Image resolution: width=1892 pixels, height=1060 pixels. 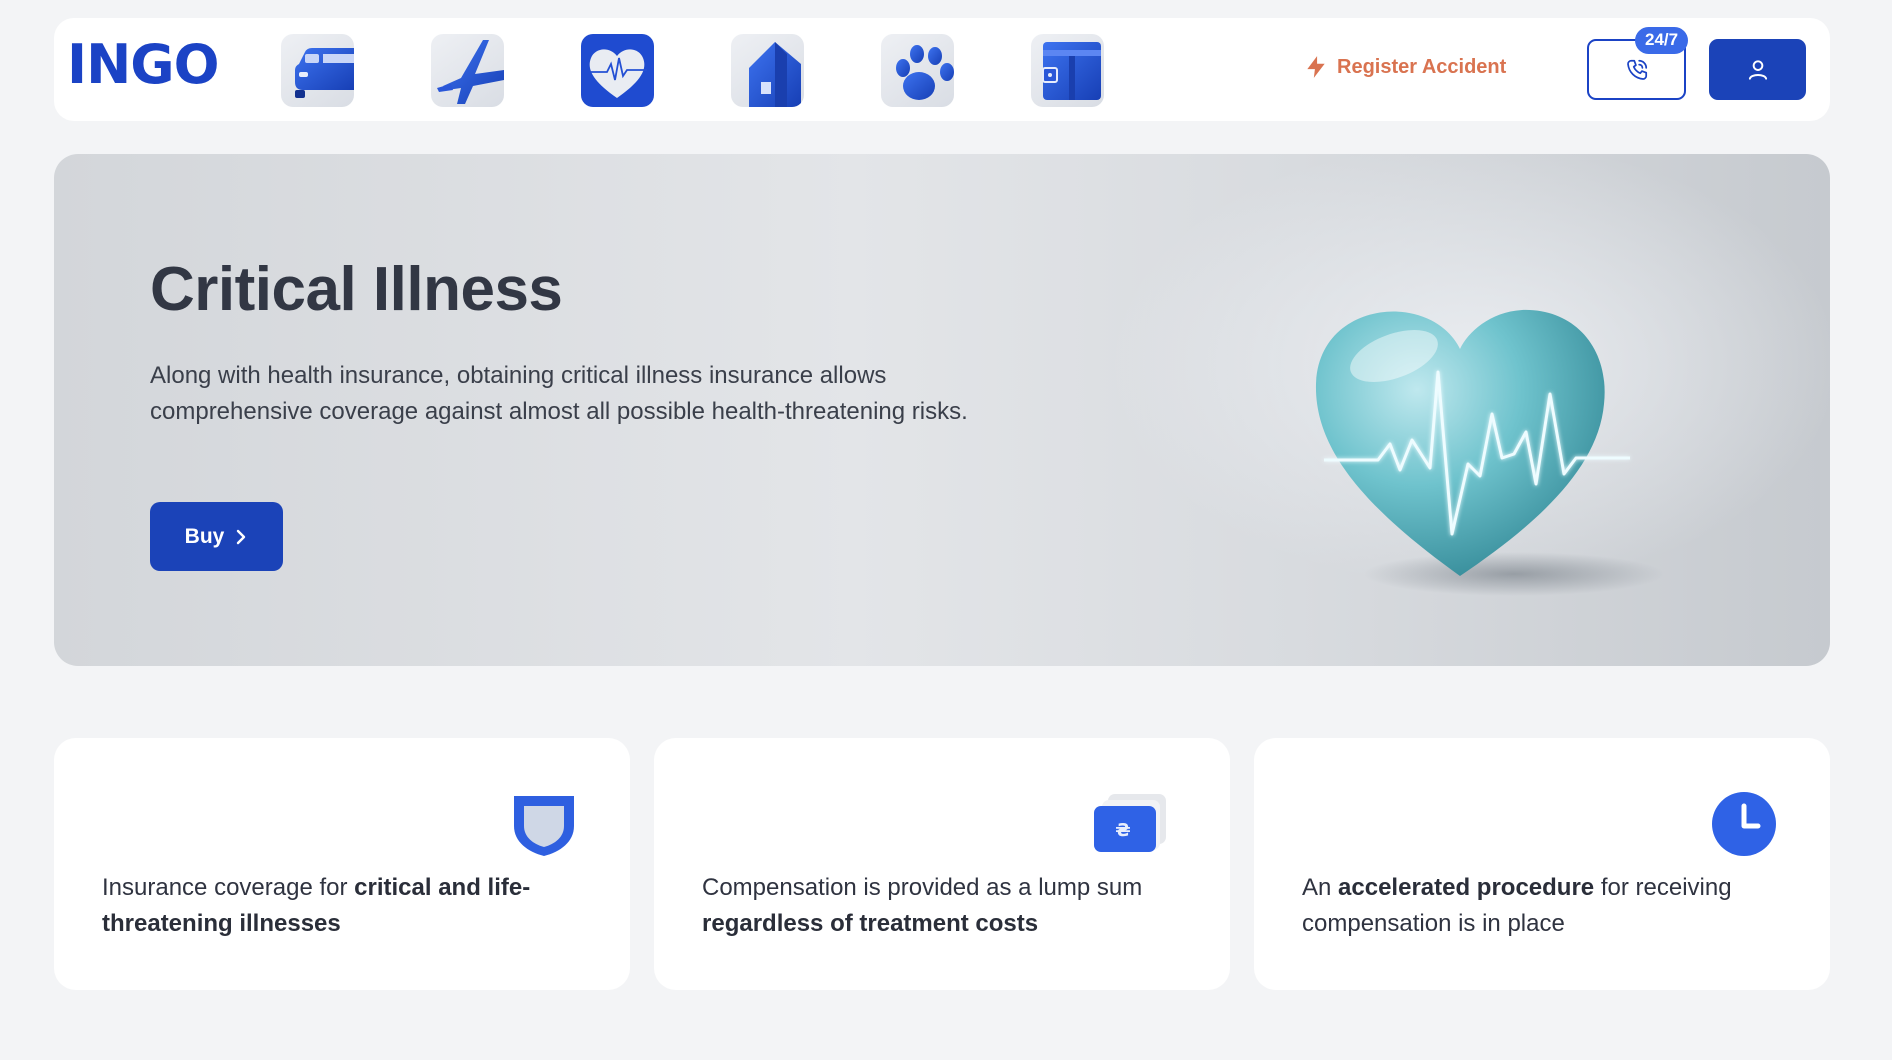 What do you see at coordinates (1320, 887) in the screenshot?
I see `feature-text-plain: An` at bounding box center [1320, 887].